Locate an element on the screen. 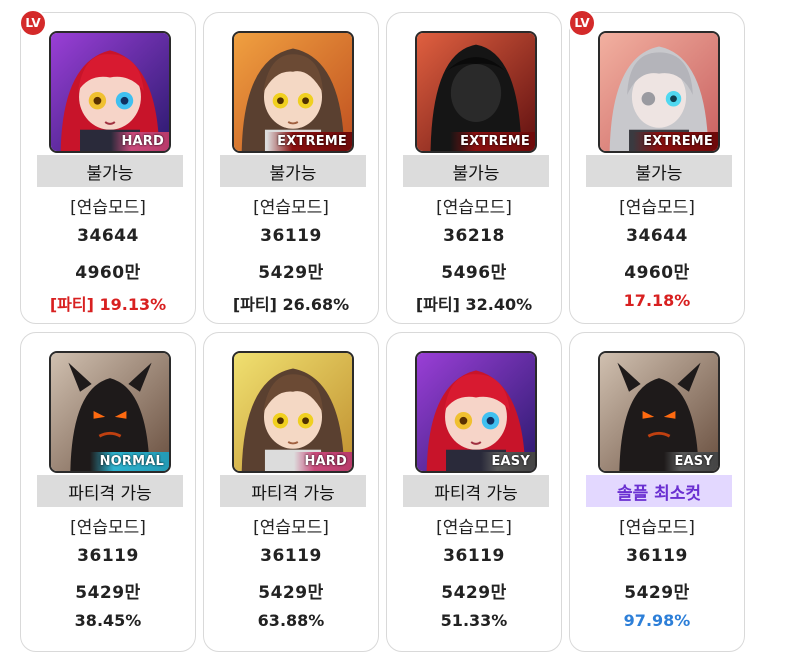 The width and height of the screenshot is (800, 652). damage-percent: 63.88% is located at coordinates (291, 620).